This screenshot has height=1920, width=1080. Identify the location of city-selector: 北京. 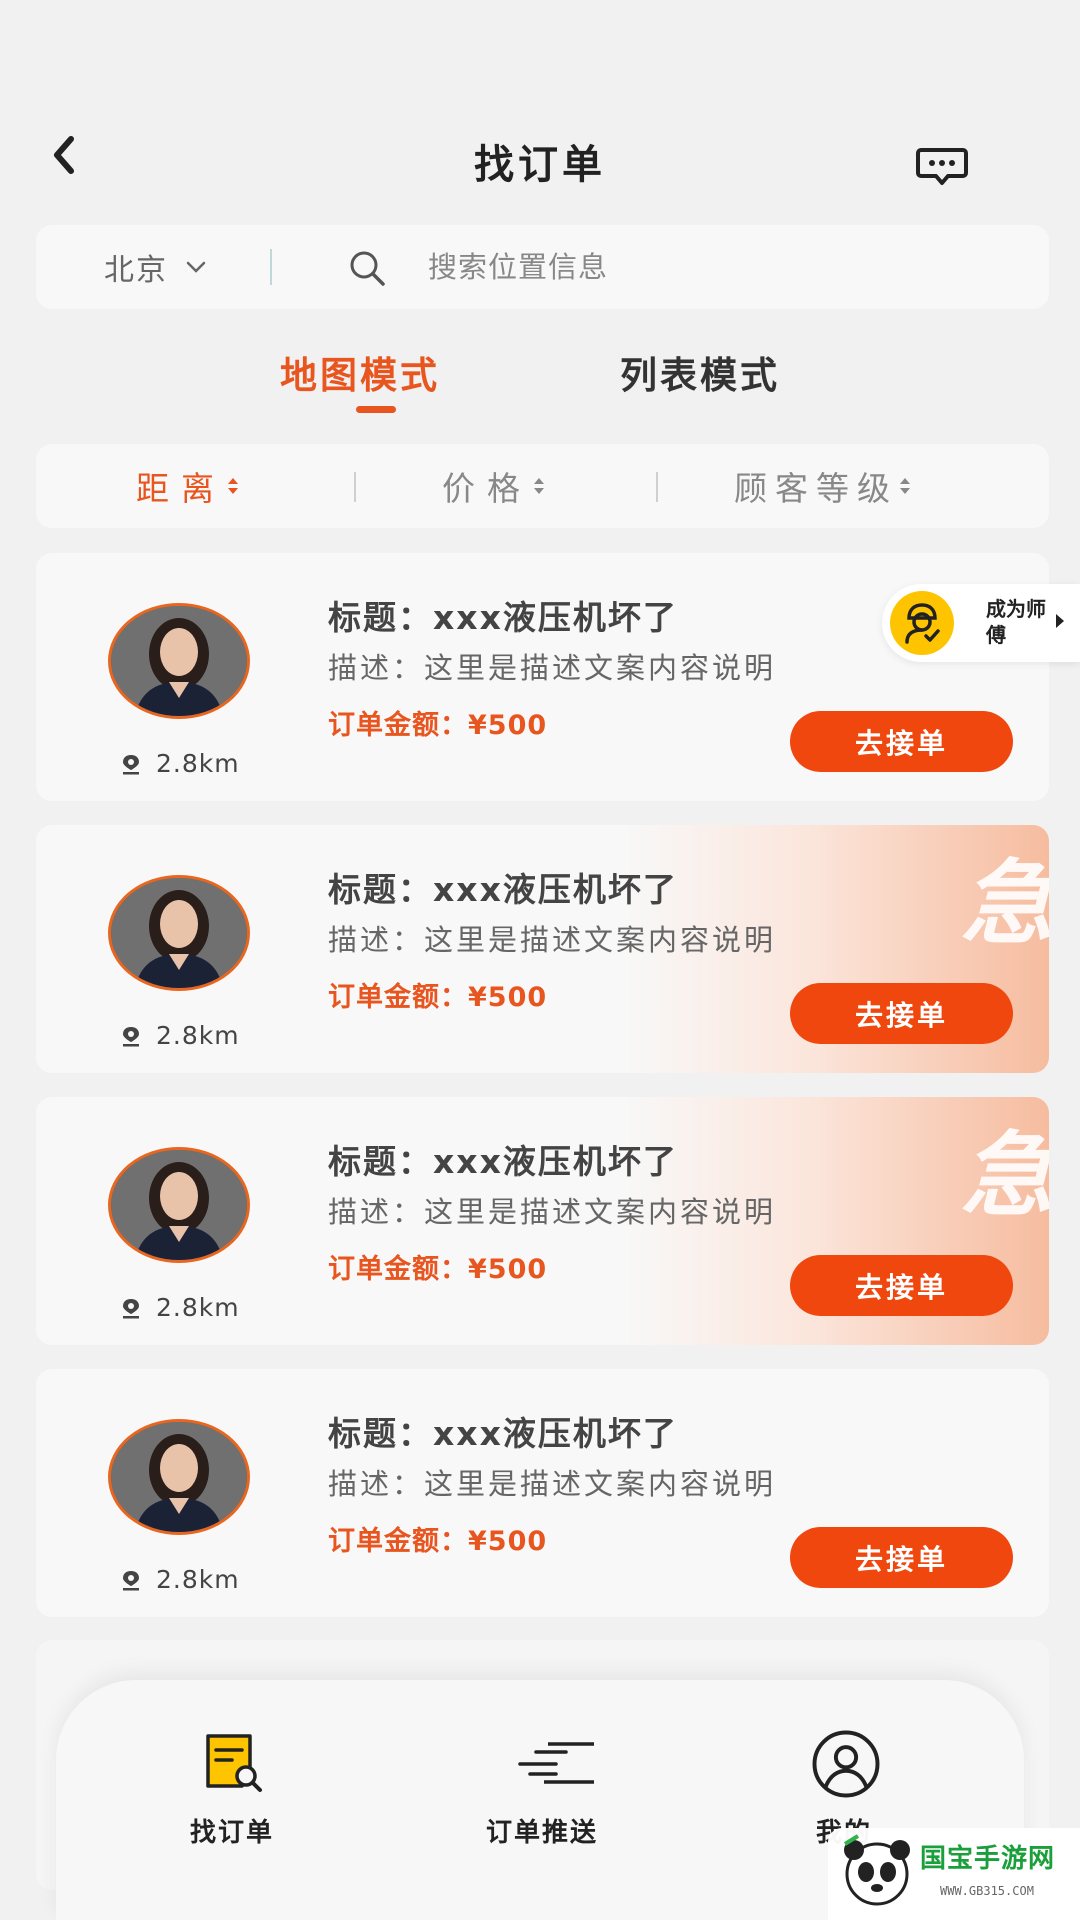
(155, 267).